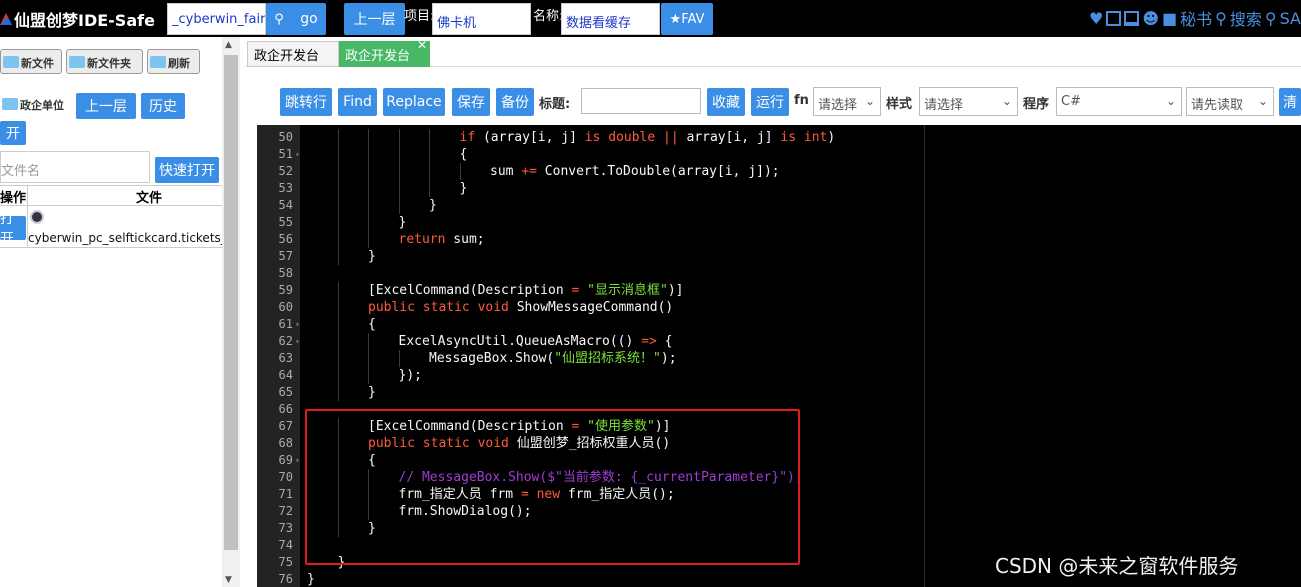  Describe the element at coordinates (1230, 101) in the screenshot. I see `read-select: 请先读取 ⌄` at that location.